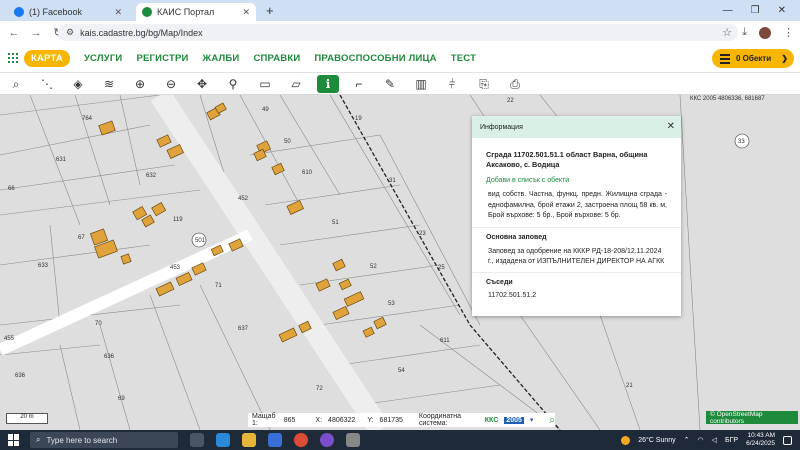 This screenshot has height=450, width=800. I want to click on info-panel-header: Информация ✕, so click(576, 127).